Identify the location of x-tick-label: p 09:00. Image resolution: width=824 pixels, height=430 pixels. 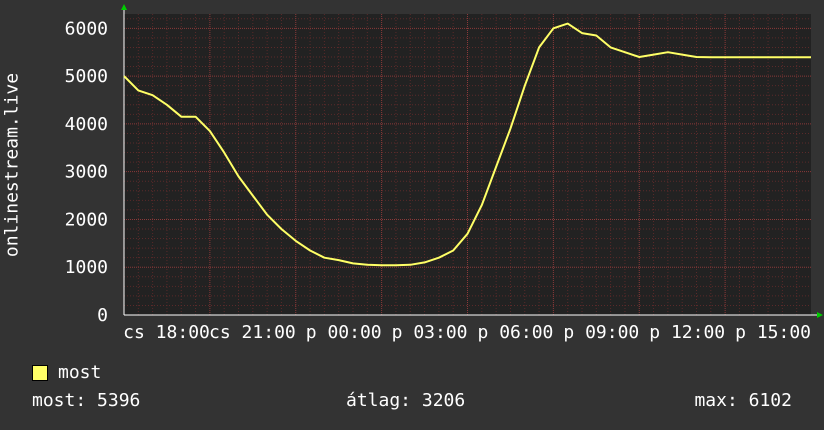
(601, 332).